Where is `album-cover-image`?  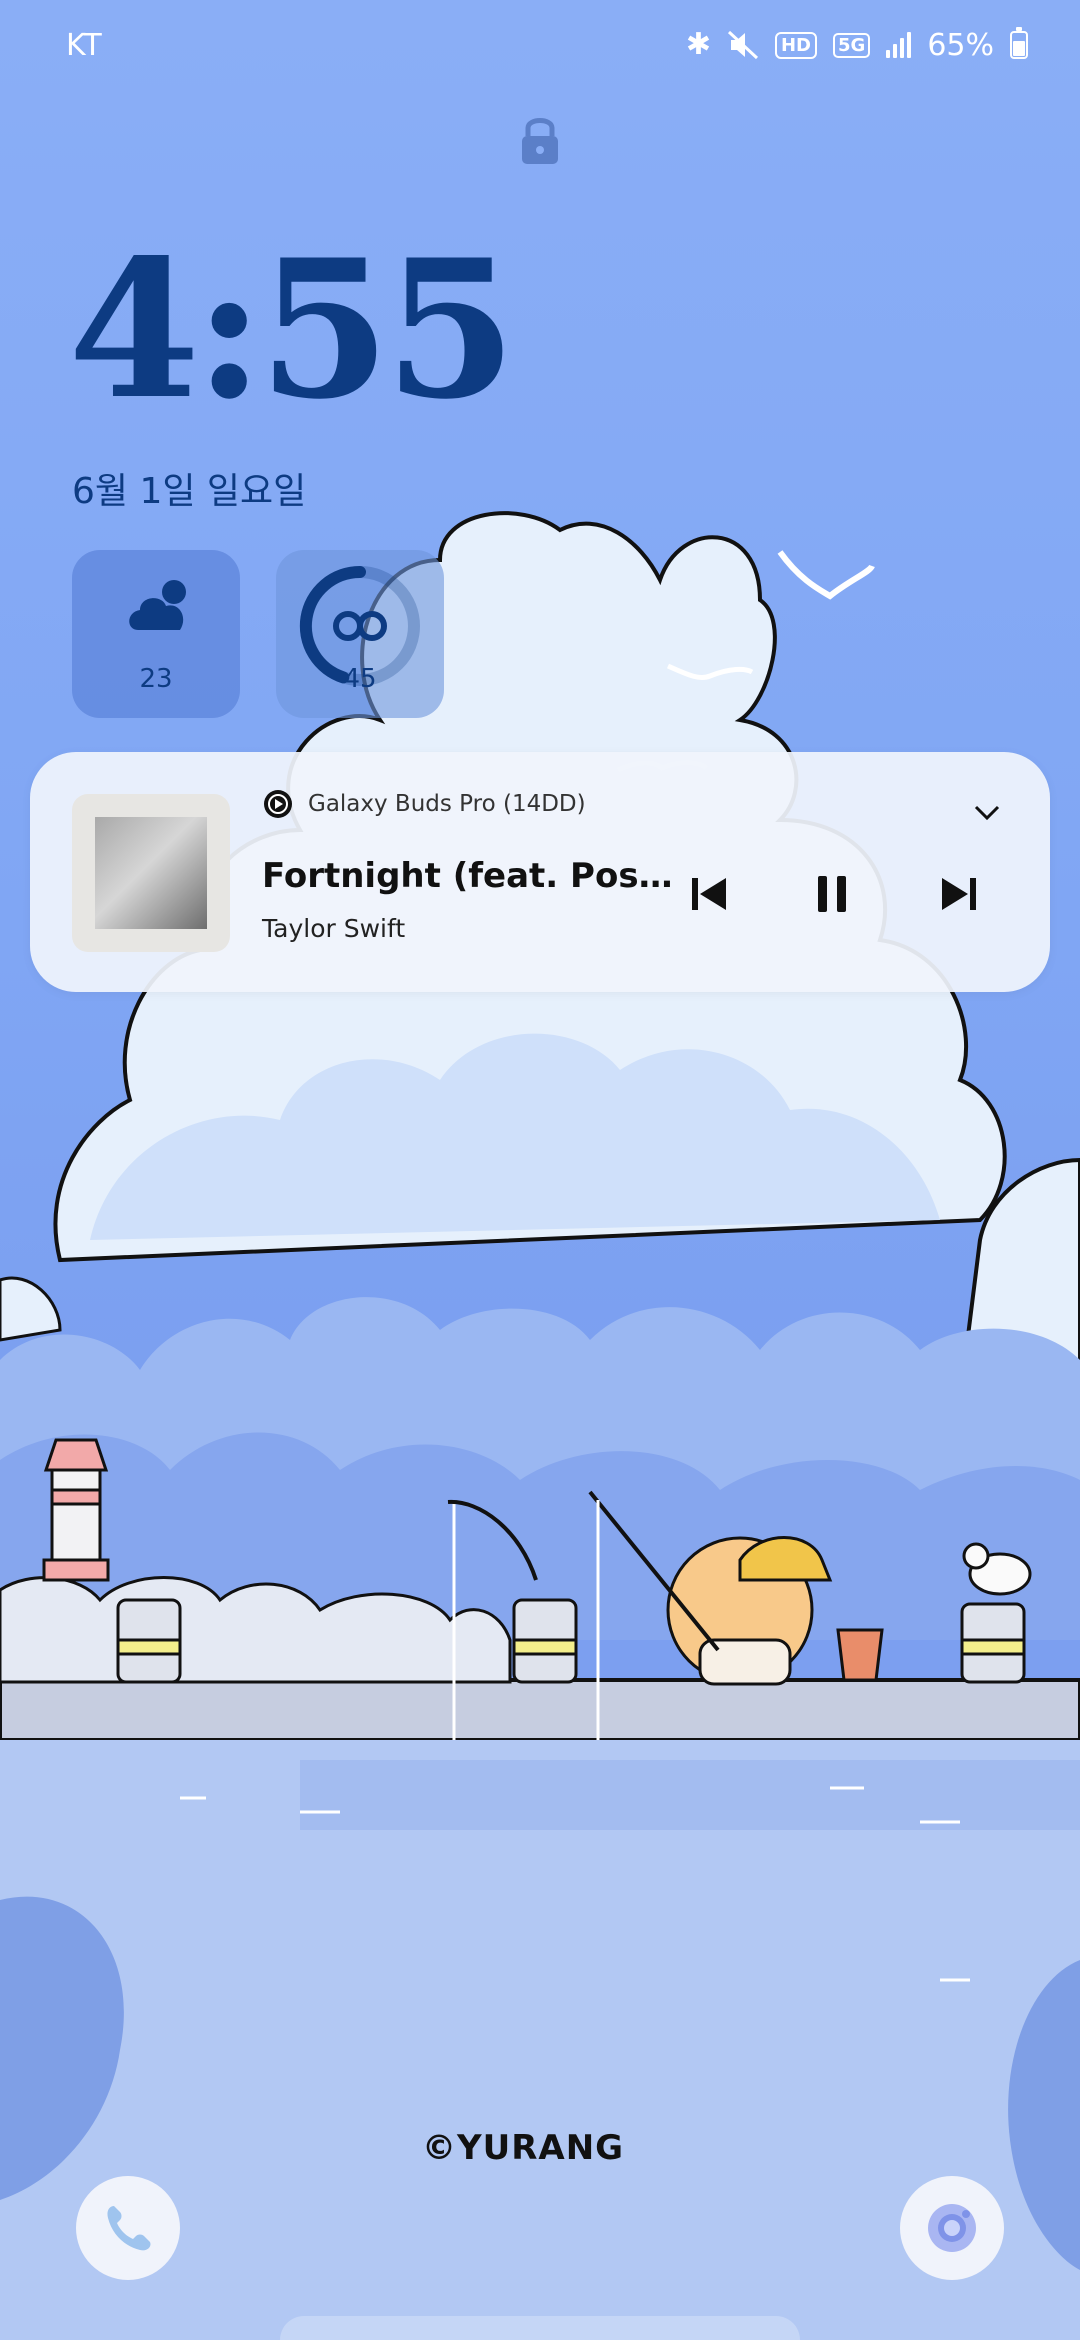
album-cover-image is located at coordinates (151, 873).